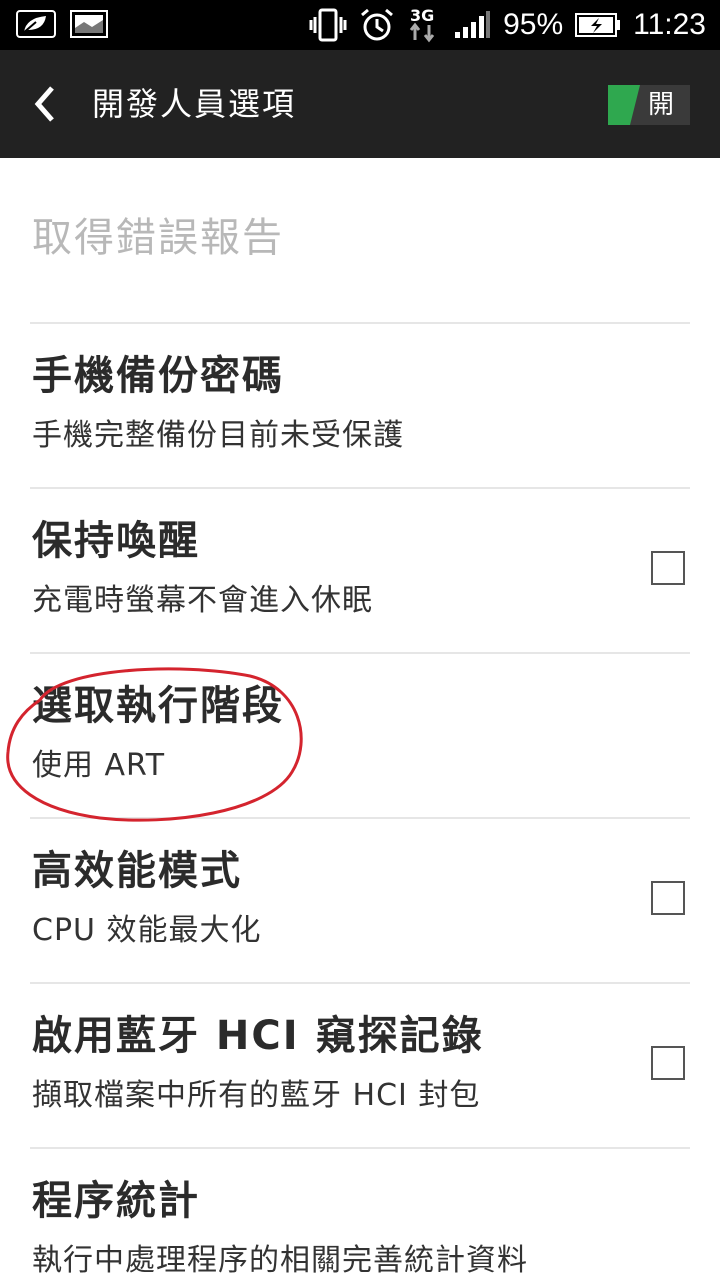 This screenshot has width=720, height=1280. I want to click on stay-awake-checkbox, so click(668, 568).